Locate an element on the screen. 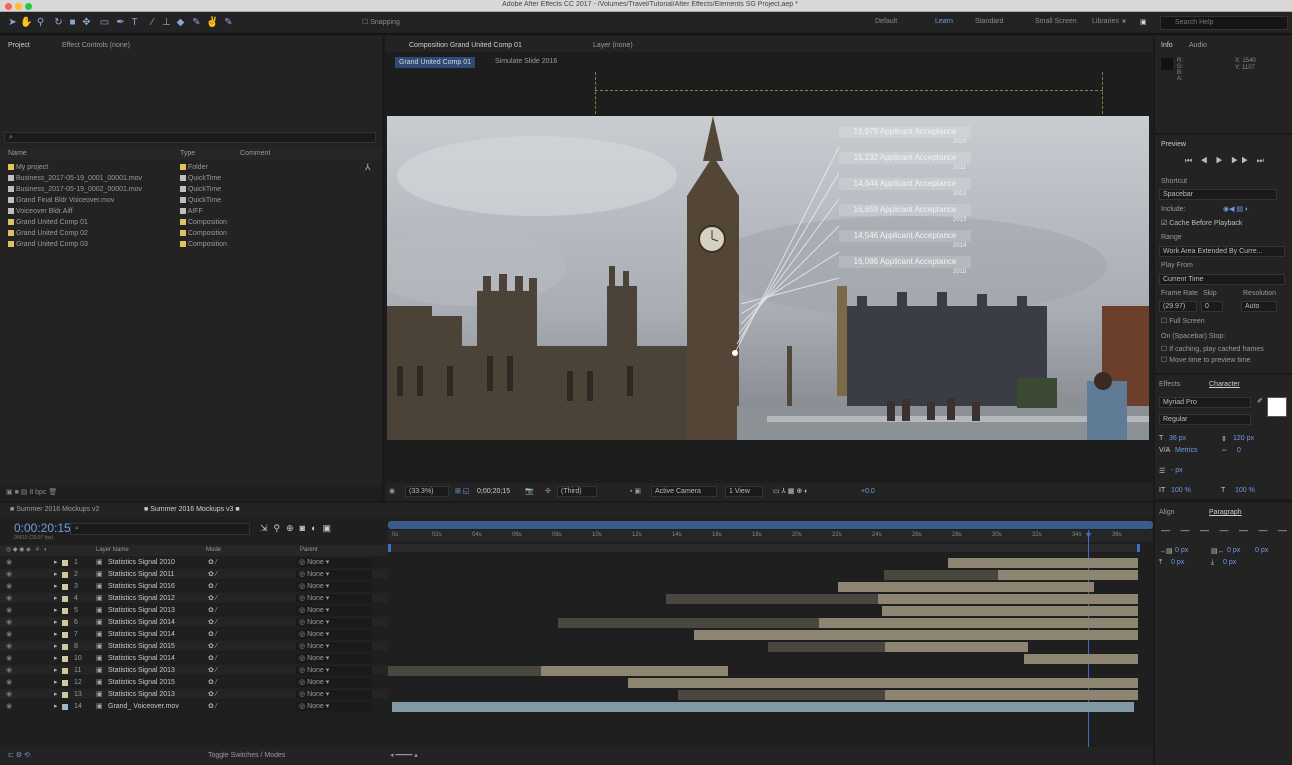  tab-audio: Audio is located at coordinates (1198, 45).